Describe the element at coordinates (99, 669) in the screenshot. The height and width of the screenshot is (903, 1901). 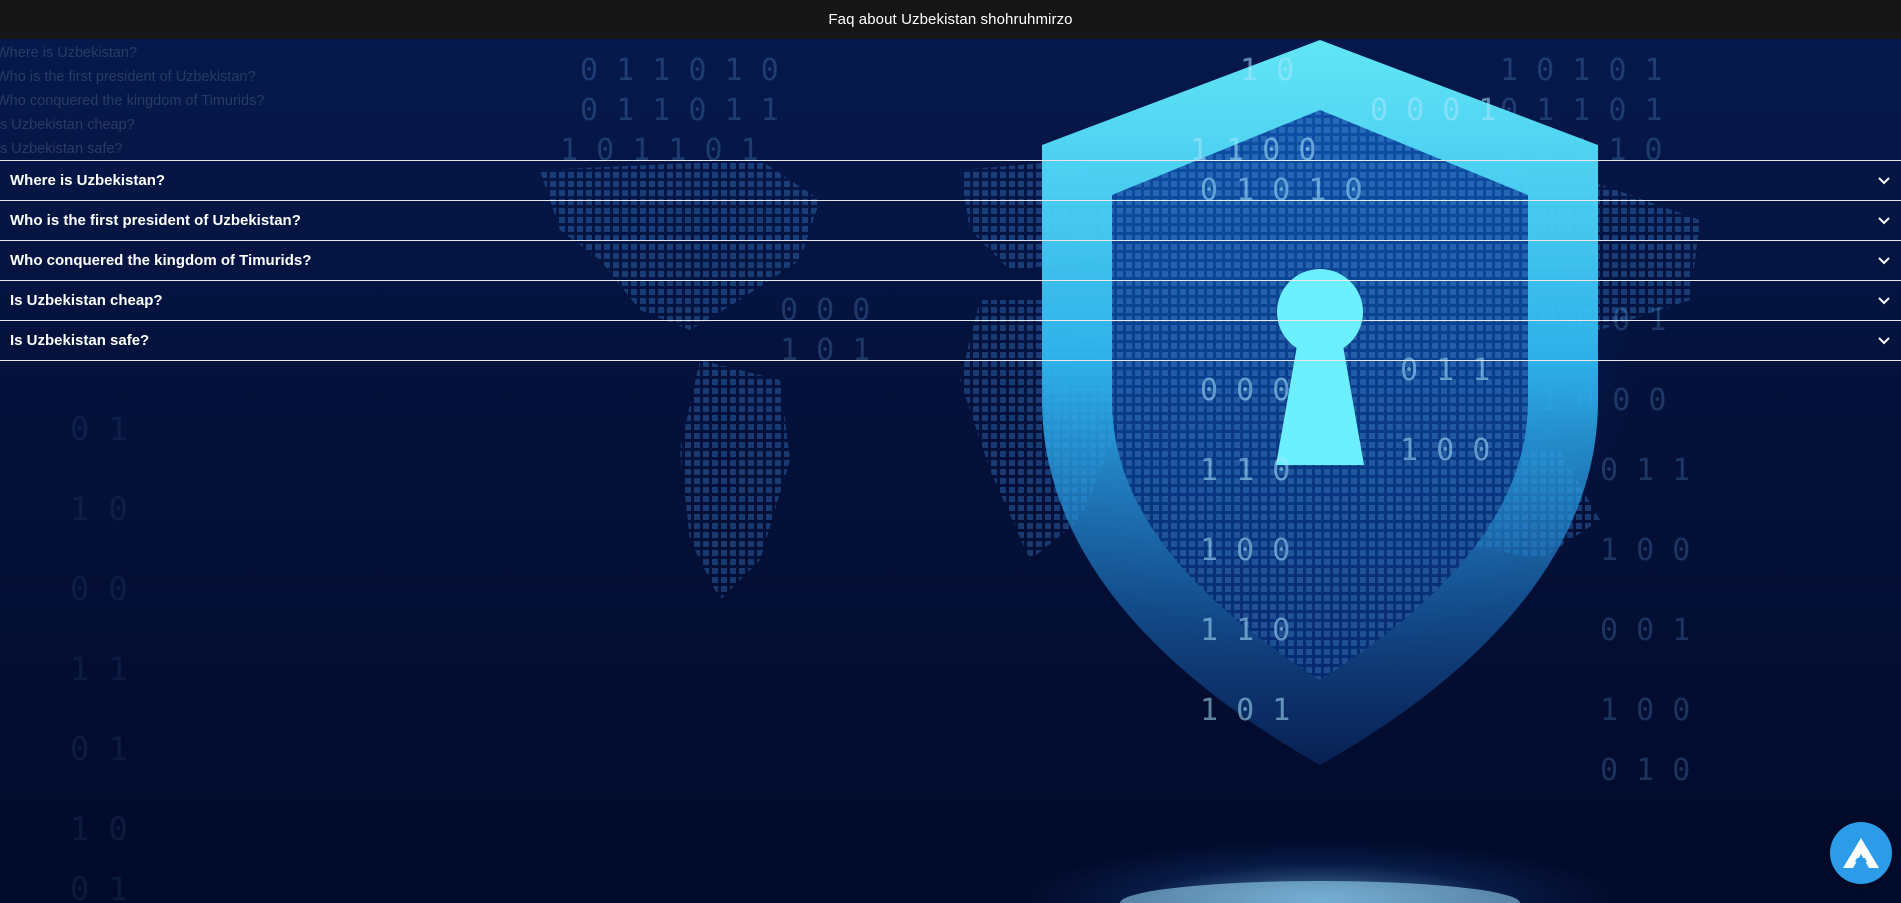
I see `svg-text: 1 1` at that location.